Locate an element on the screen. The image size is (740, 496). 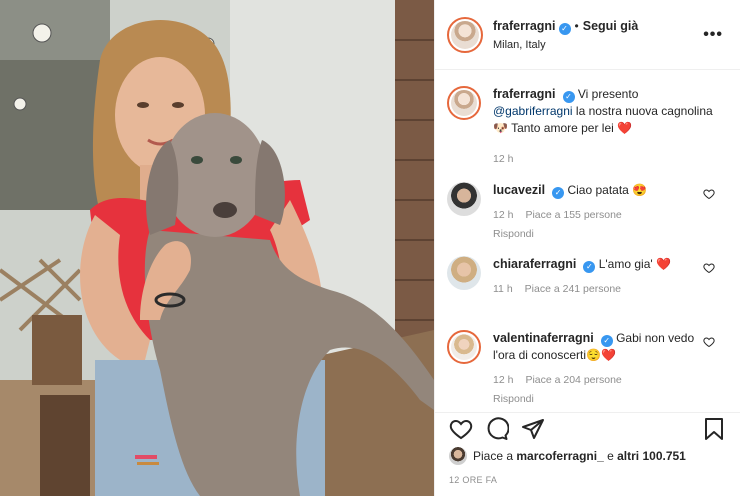
comment-text: L'amo gia' ❤️ is located at coordinates (634, 264).